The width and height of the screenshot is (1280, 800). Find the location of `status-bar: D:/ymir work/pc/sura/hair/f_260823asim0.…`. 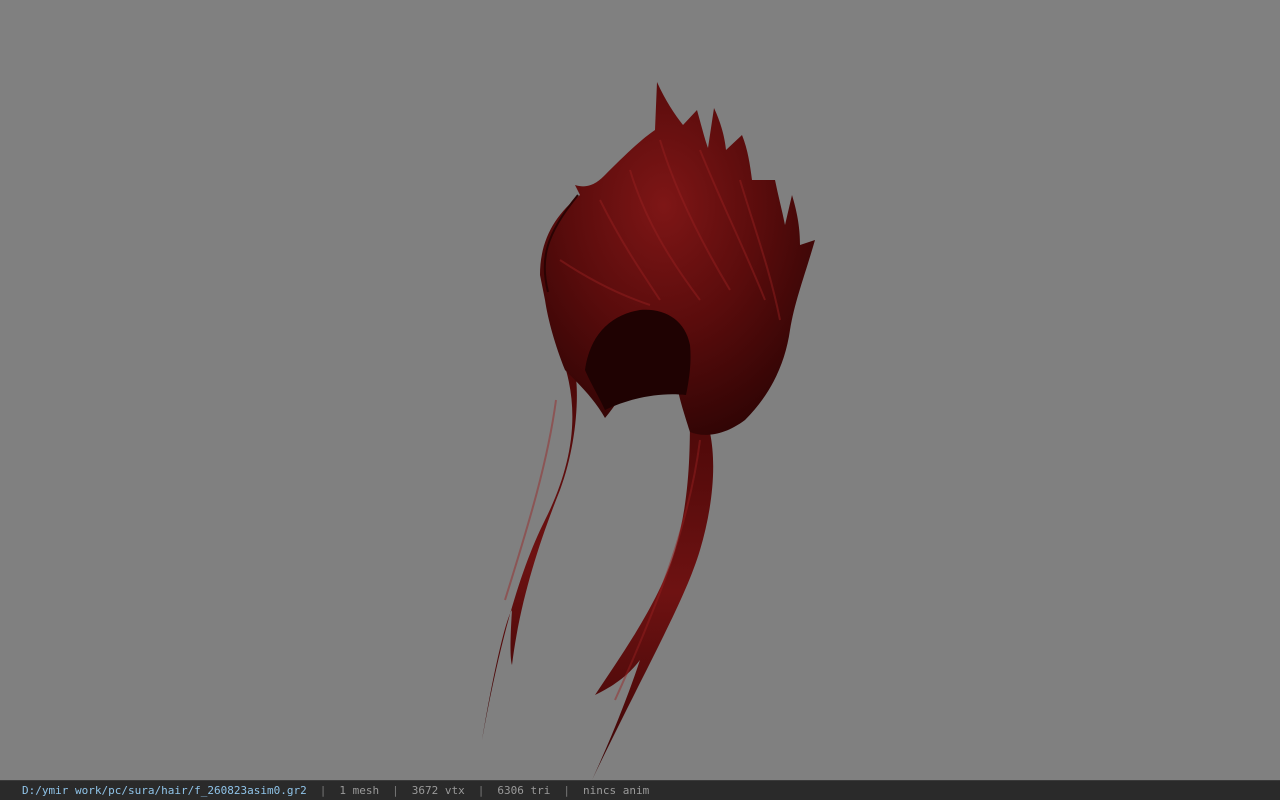

status-bar: D:/ymir work/pc/sura/hair/f_260823asim0.… is located at coordinates (640, 790).